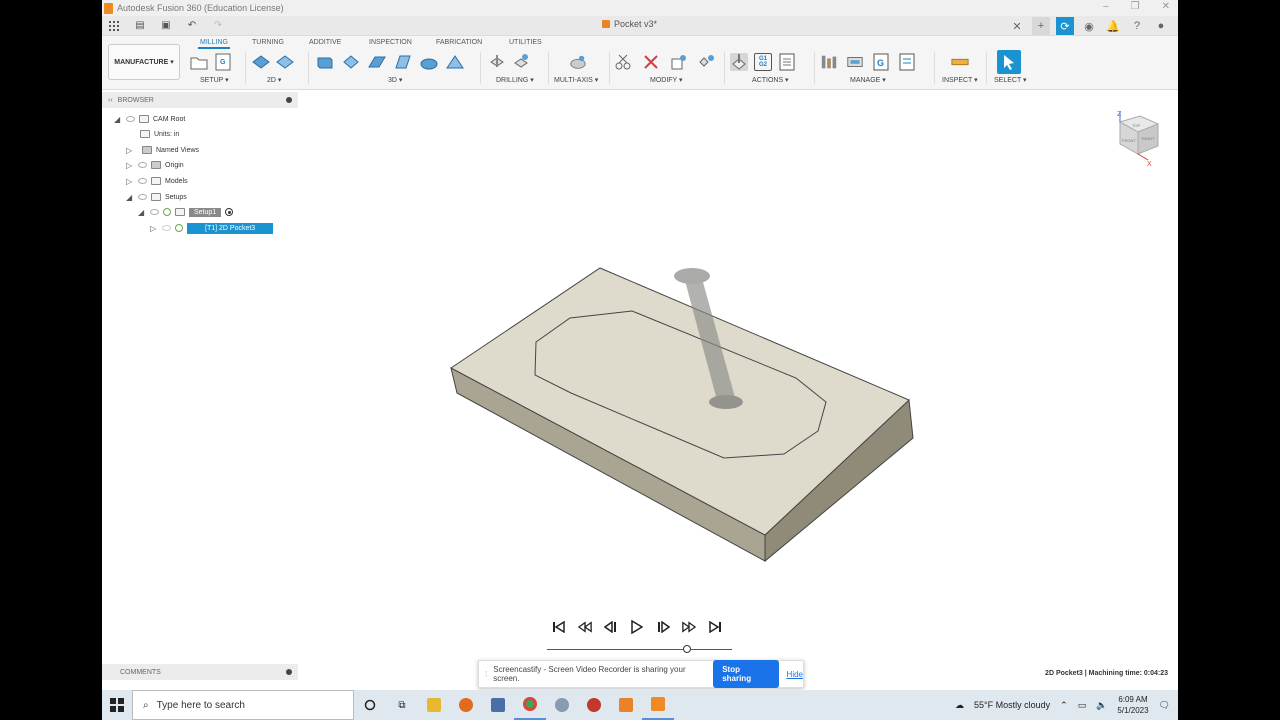  What do you see at coordinates (594, 705) in the screenshot?
I see `app-red-icon` at bounding box center [594, 705].